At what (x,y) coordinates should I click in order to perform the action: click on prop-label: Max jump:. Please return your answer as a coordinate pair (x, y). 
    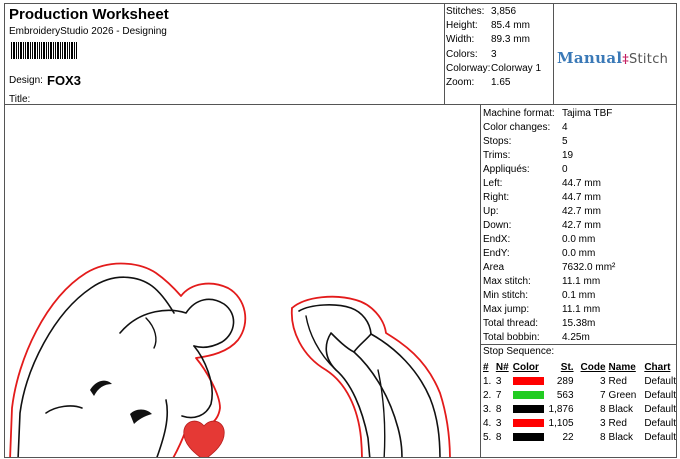
    Looking at the image, I should click on (506, 309).